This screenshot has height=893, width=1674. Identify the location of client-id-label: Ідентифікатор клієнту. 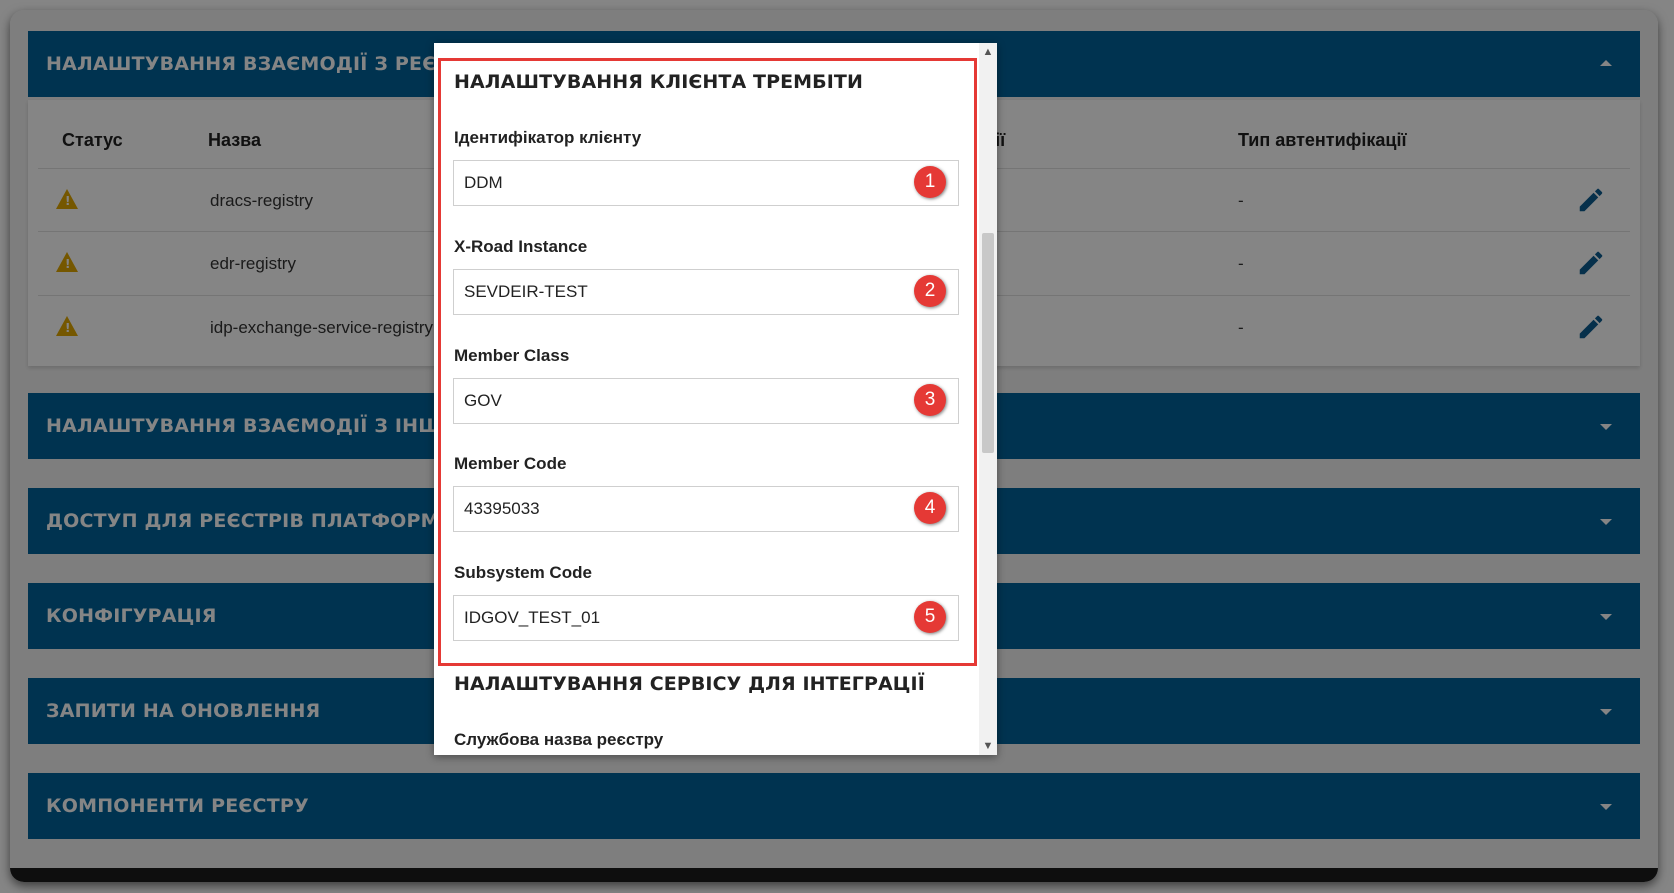
(548, 137).